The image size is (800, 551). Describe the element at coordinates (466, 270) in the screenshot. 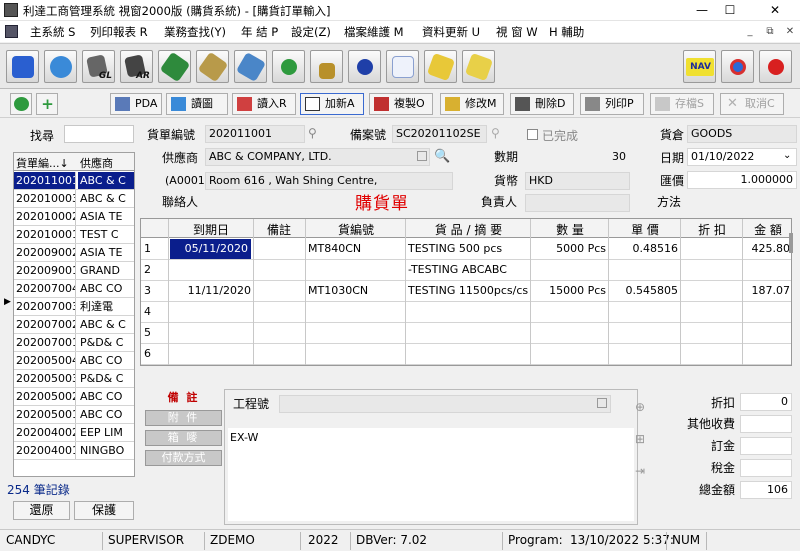

I see `table-row: 2 -TESTING ABCABC` at that location.